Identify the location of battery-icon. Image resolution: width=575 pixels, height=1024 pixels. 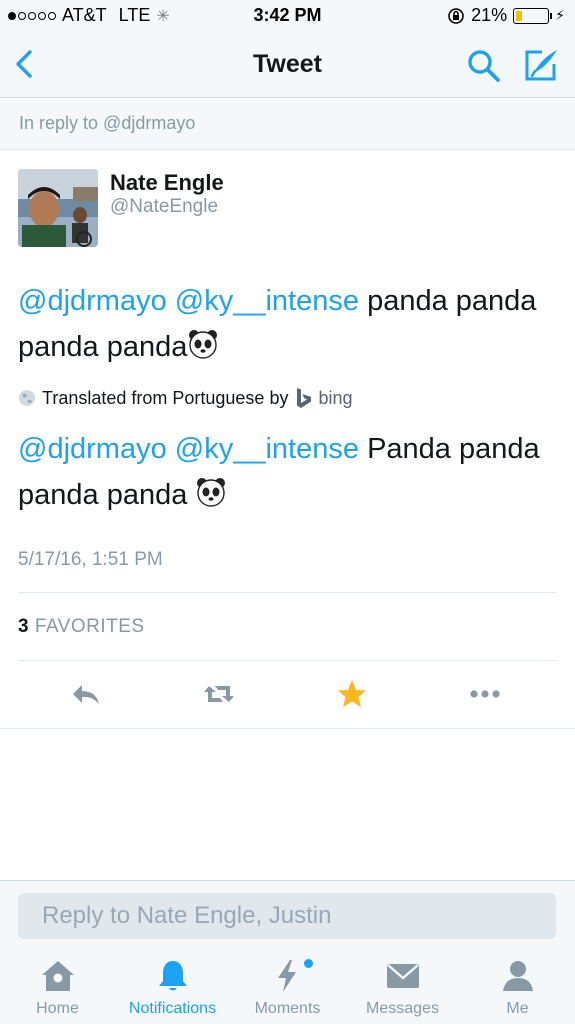
(533, 15).